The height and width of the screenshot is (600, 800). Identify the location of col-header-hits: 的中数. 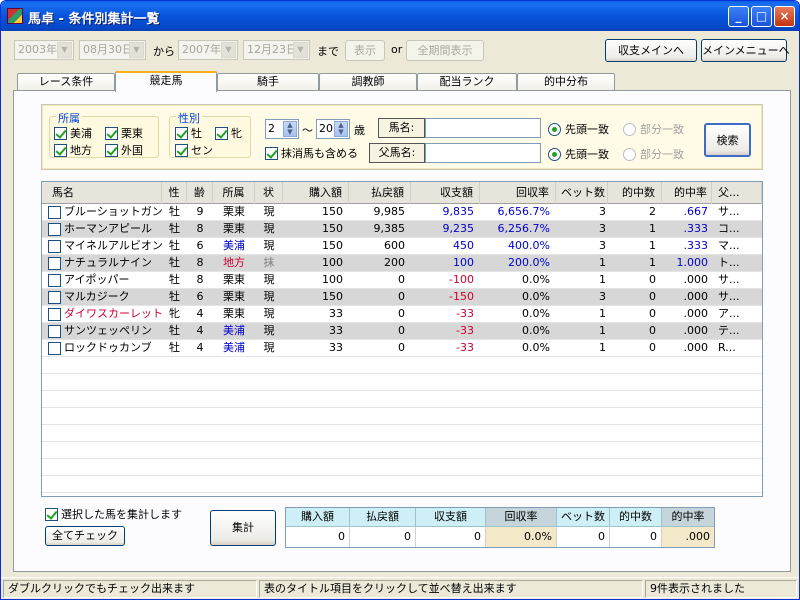
(635, 193).